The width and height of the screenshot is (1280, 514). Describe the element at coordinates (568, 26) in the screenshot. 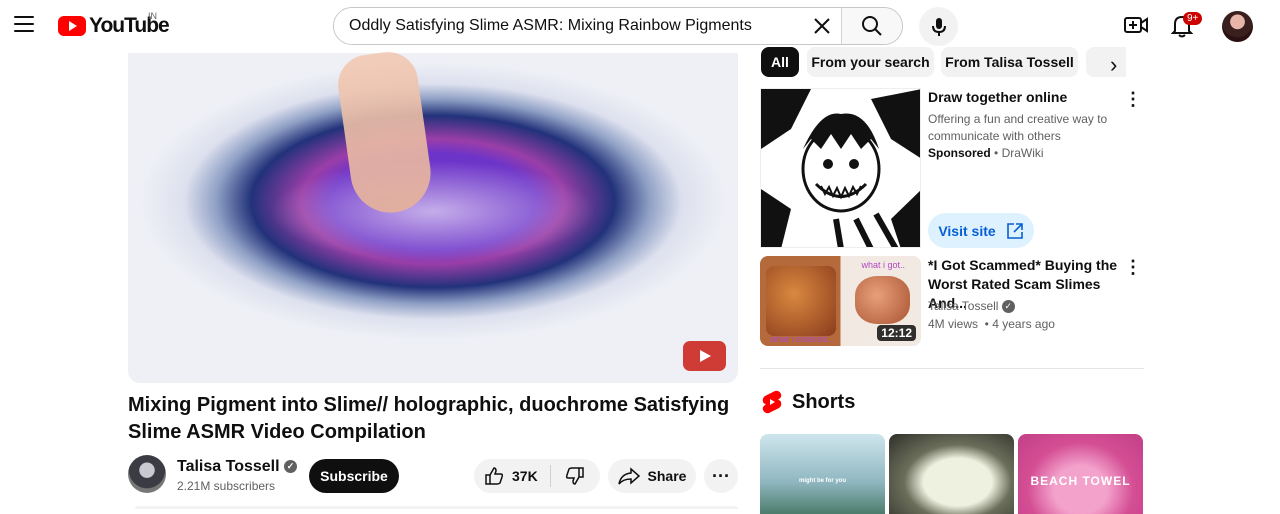

I see `search-input` at that location.